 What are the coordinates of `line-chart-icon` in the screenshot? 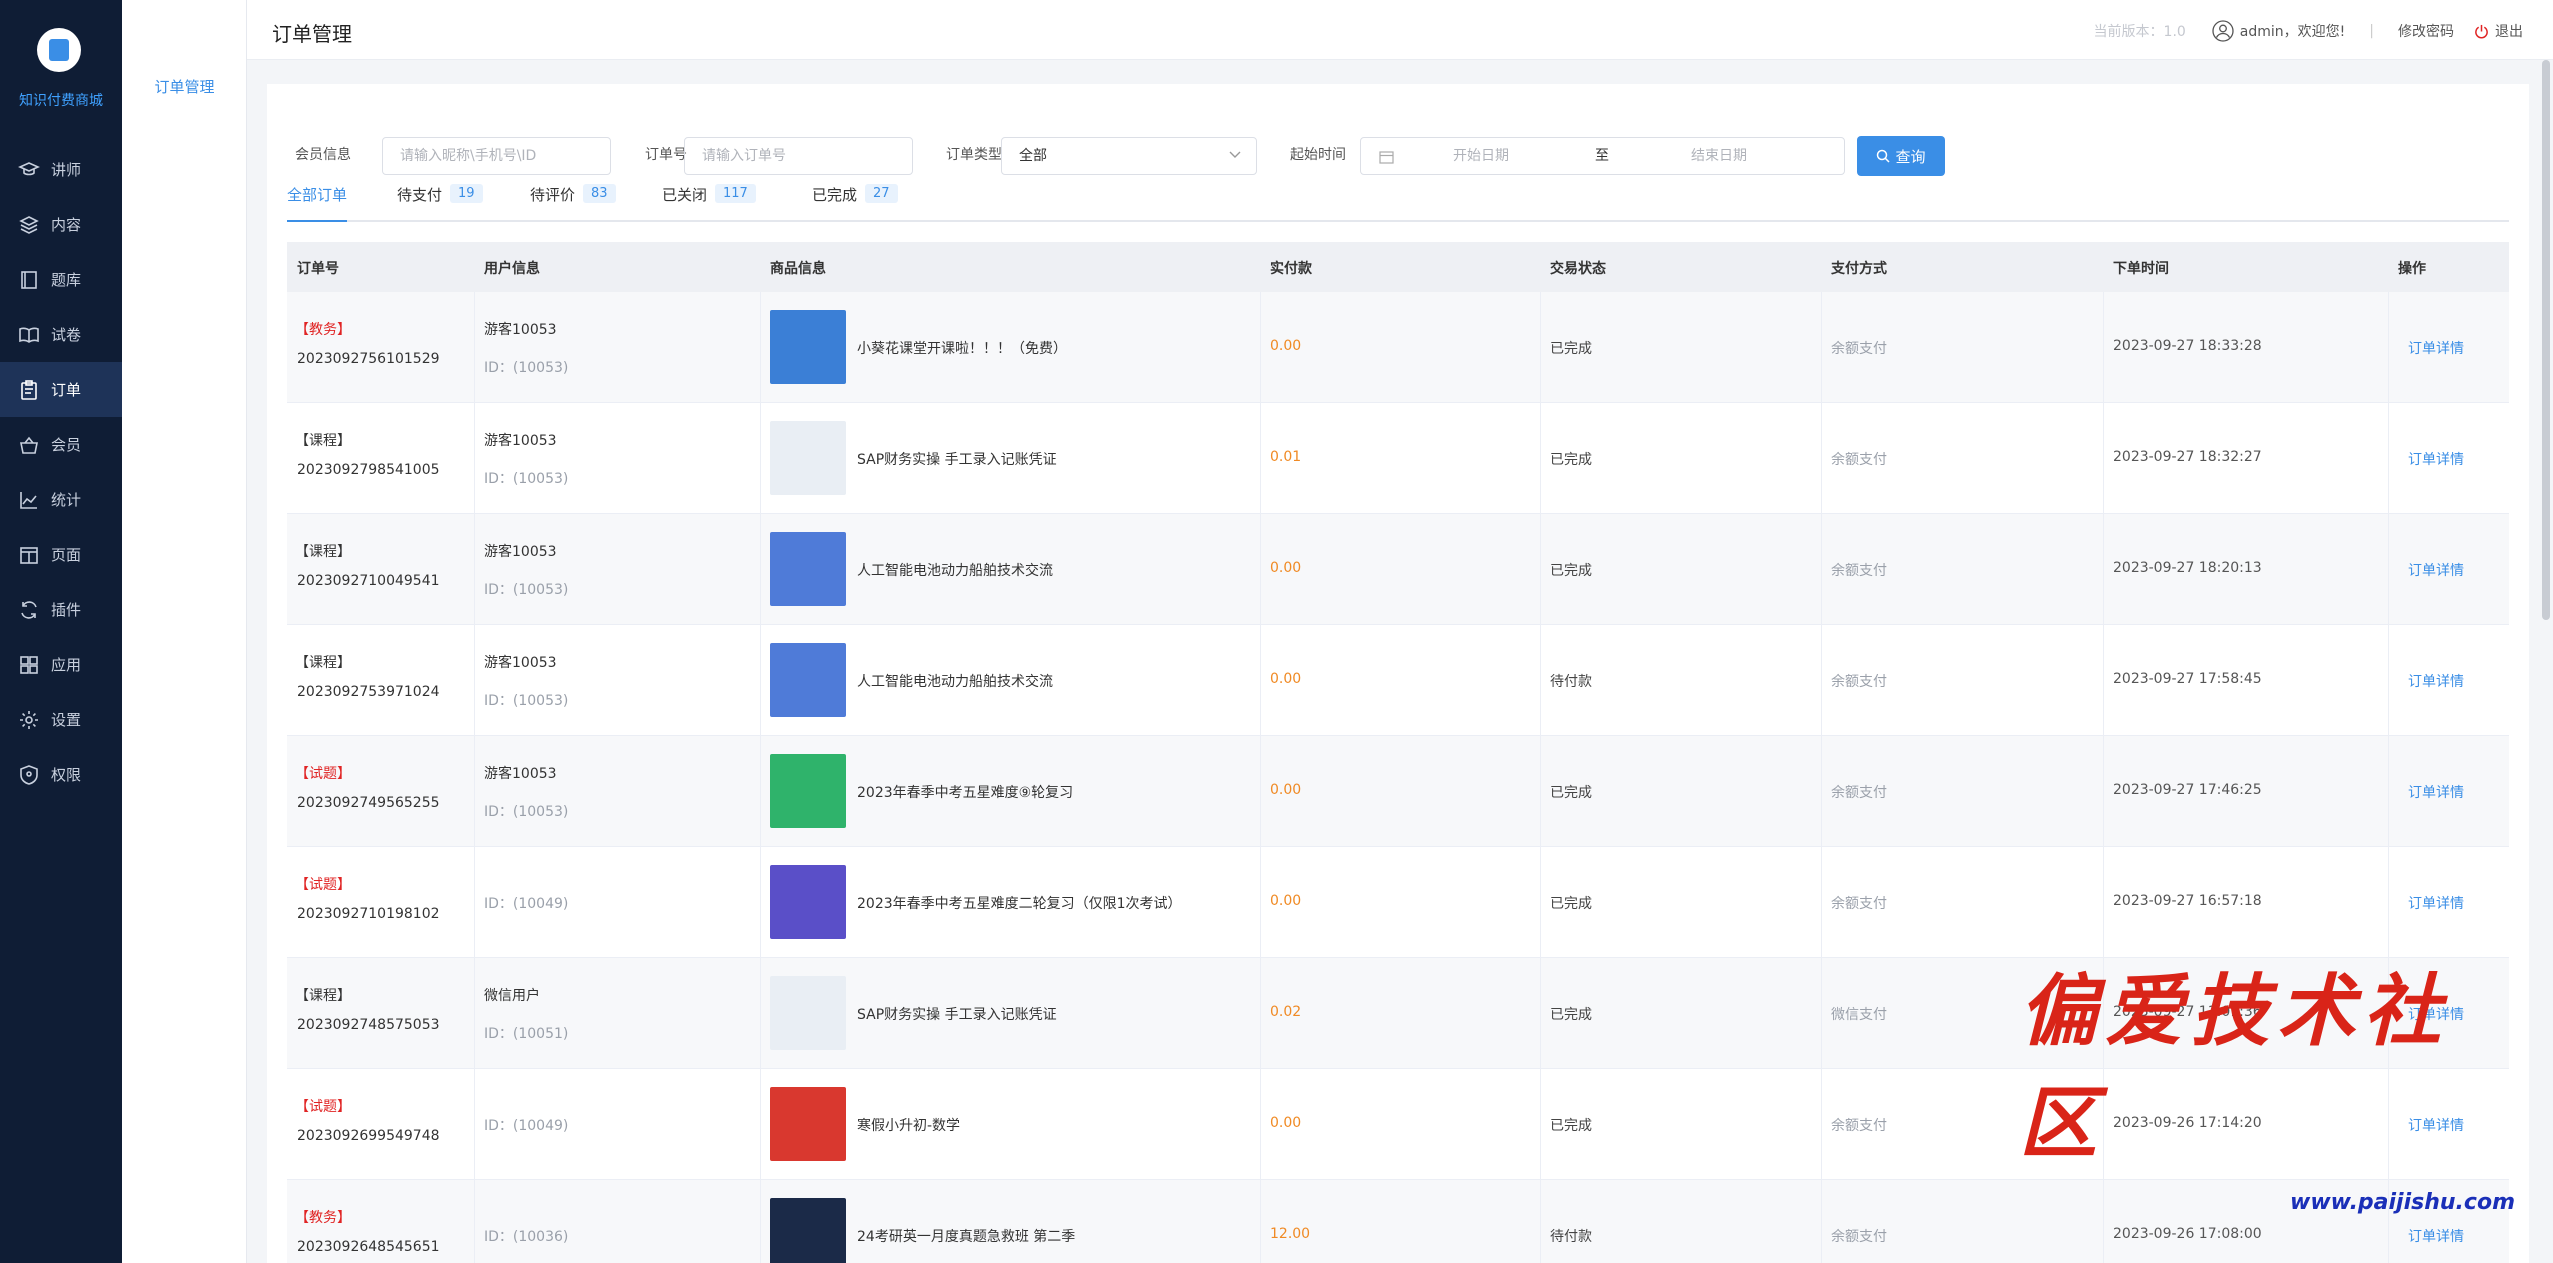 It's located at (28, 500).